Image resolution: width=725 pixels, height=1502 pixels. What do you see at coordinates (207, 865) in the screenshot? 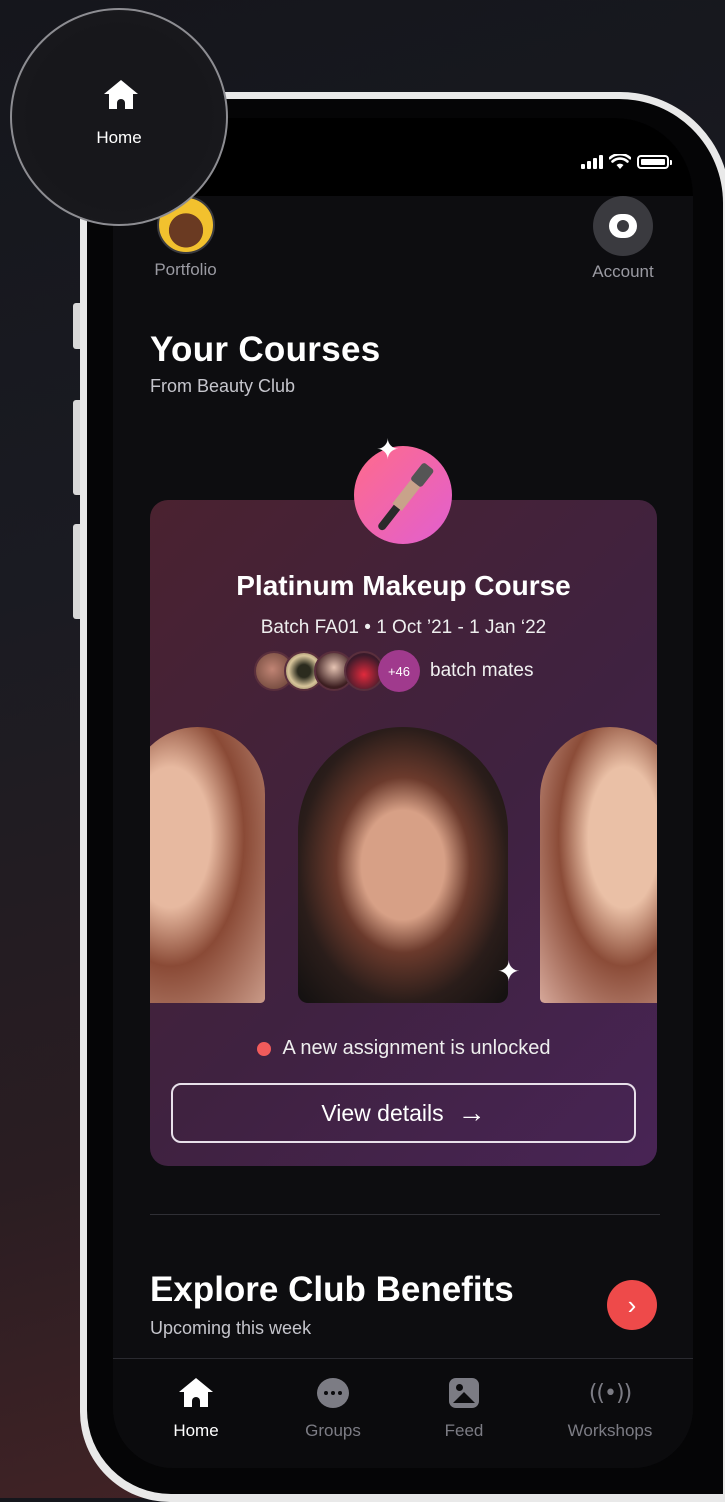
I see `course-photo-left` at bounding box center [207, 865].